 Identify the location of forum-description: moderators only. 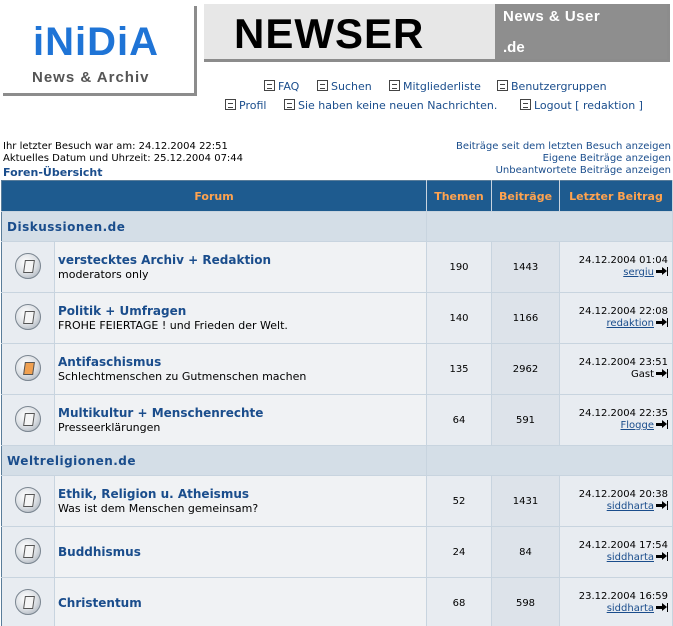
(103, 274).